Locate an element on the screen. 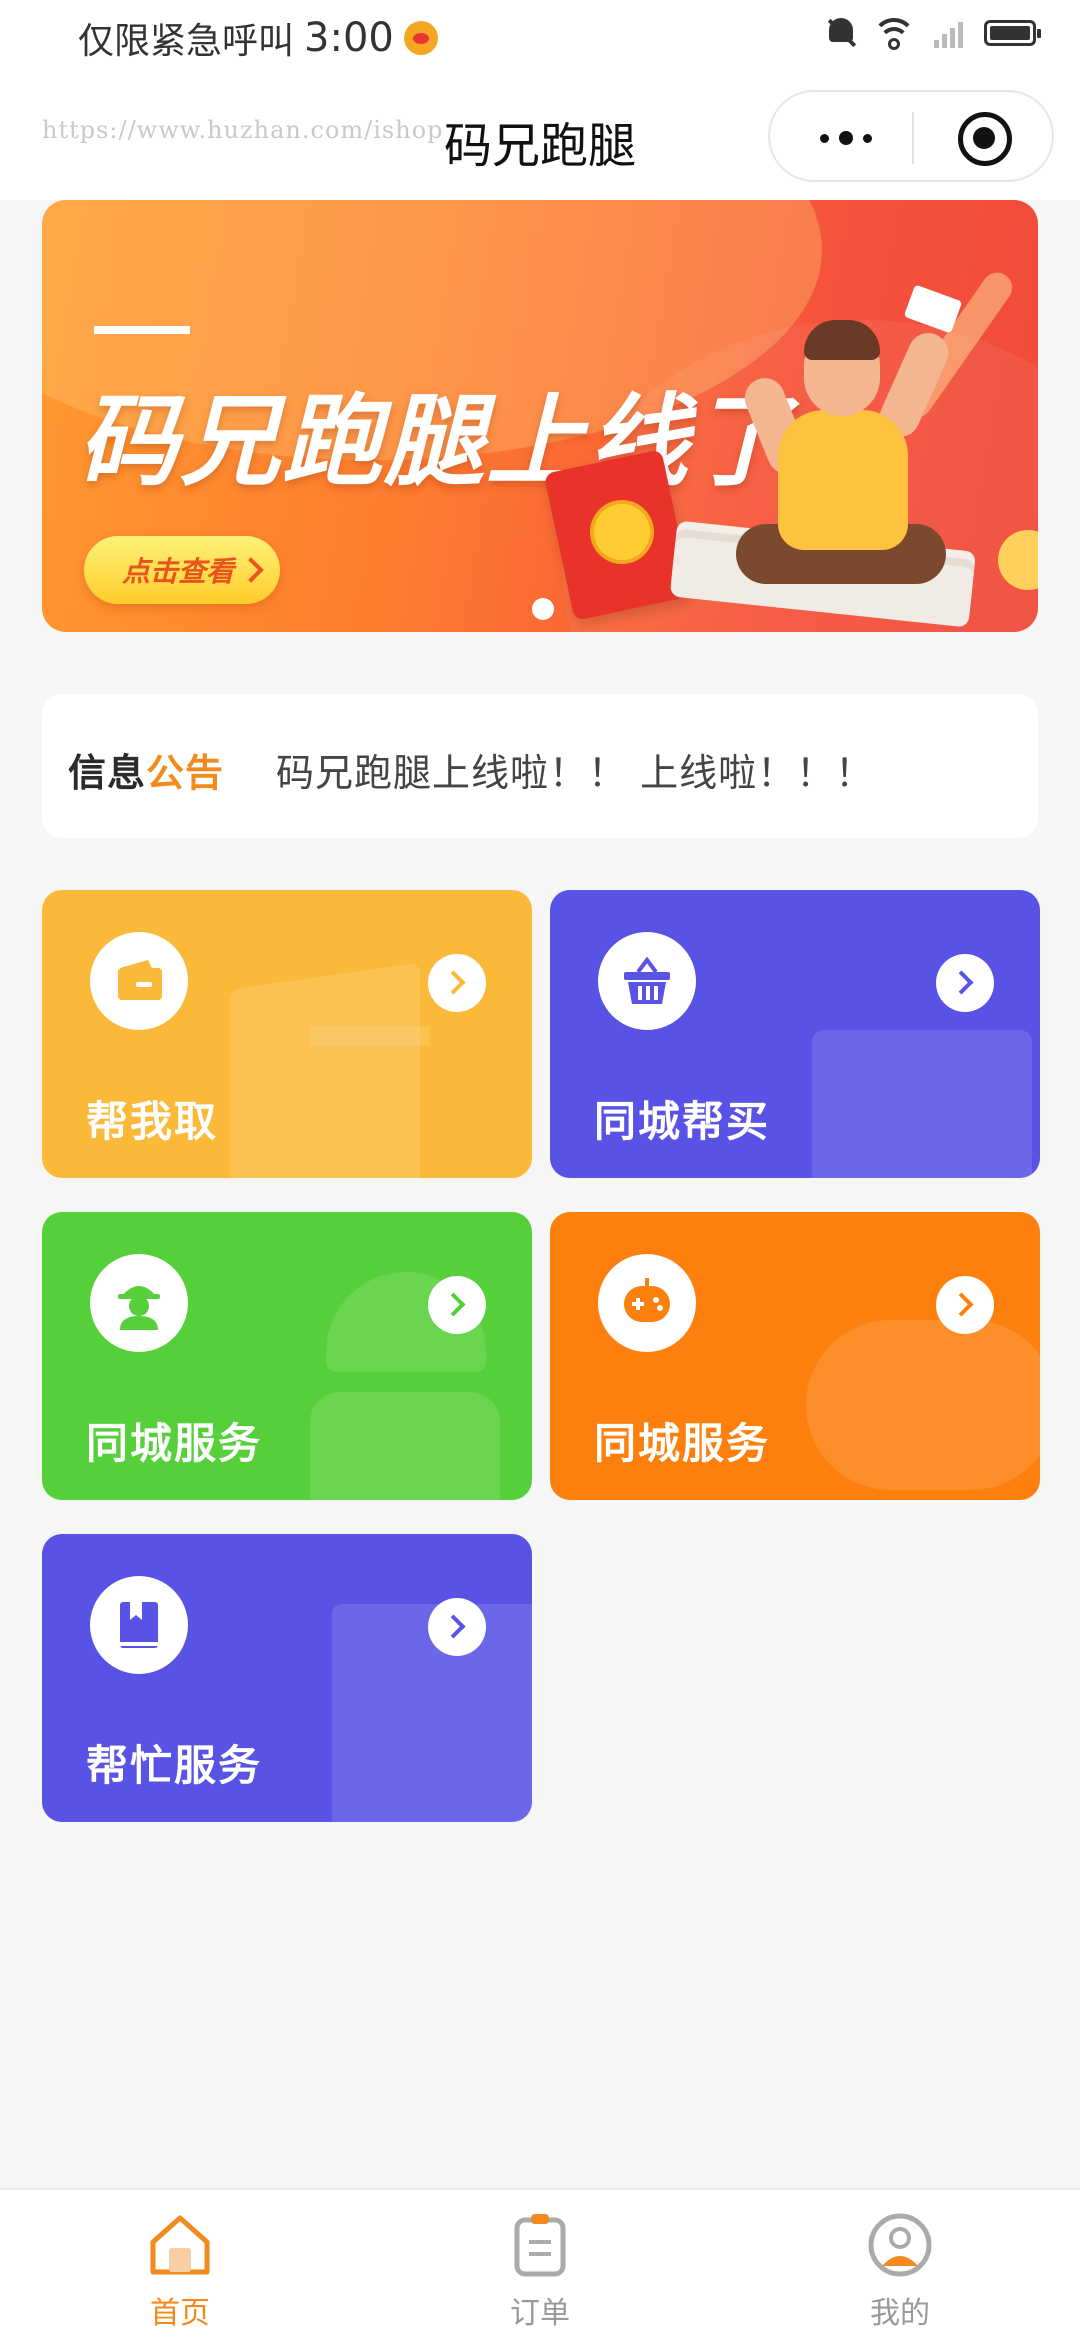 This screenshot has height=2342, width=1080. order-icon is located at coordinates (540, 2245).